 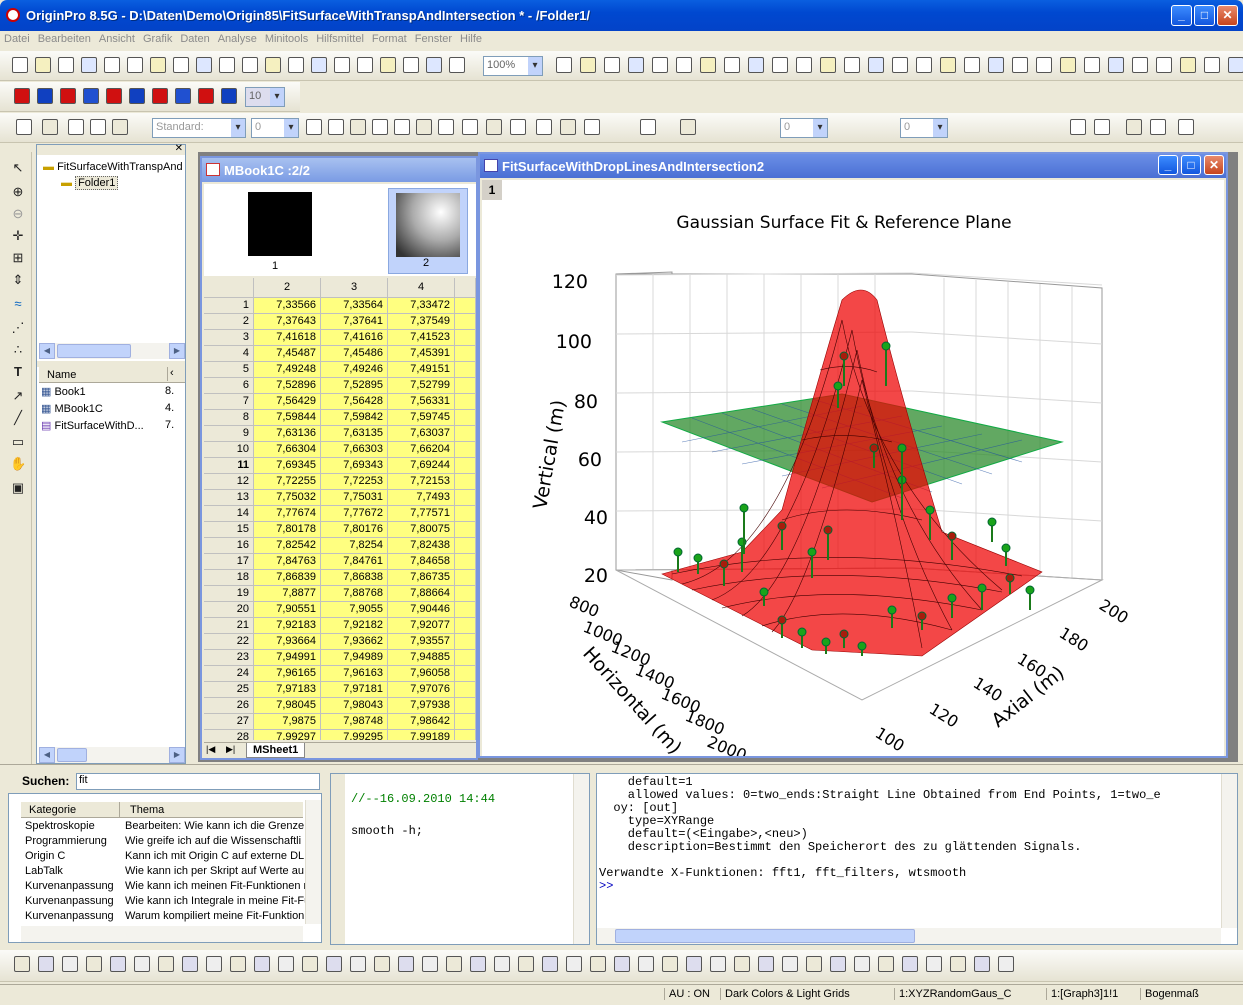 I want to click on matrix-cell: 7,90446, so click(x=421, y=610).